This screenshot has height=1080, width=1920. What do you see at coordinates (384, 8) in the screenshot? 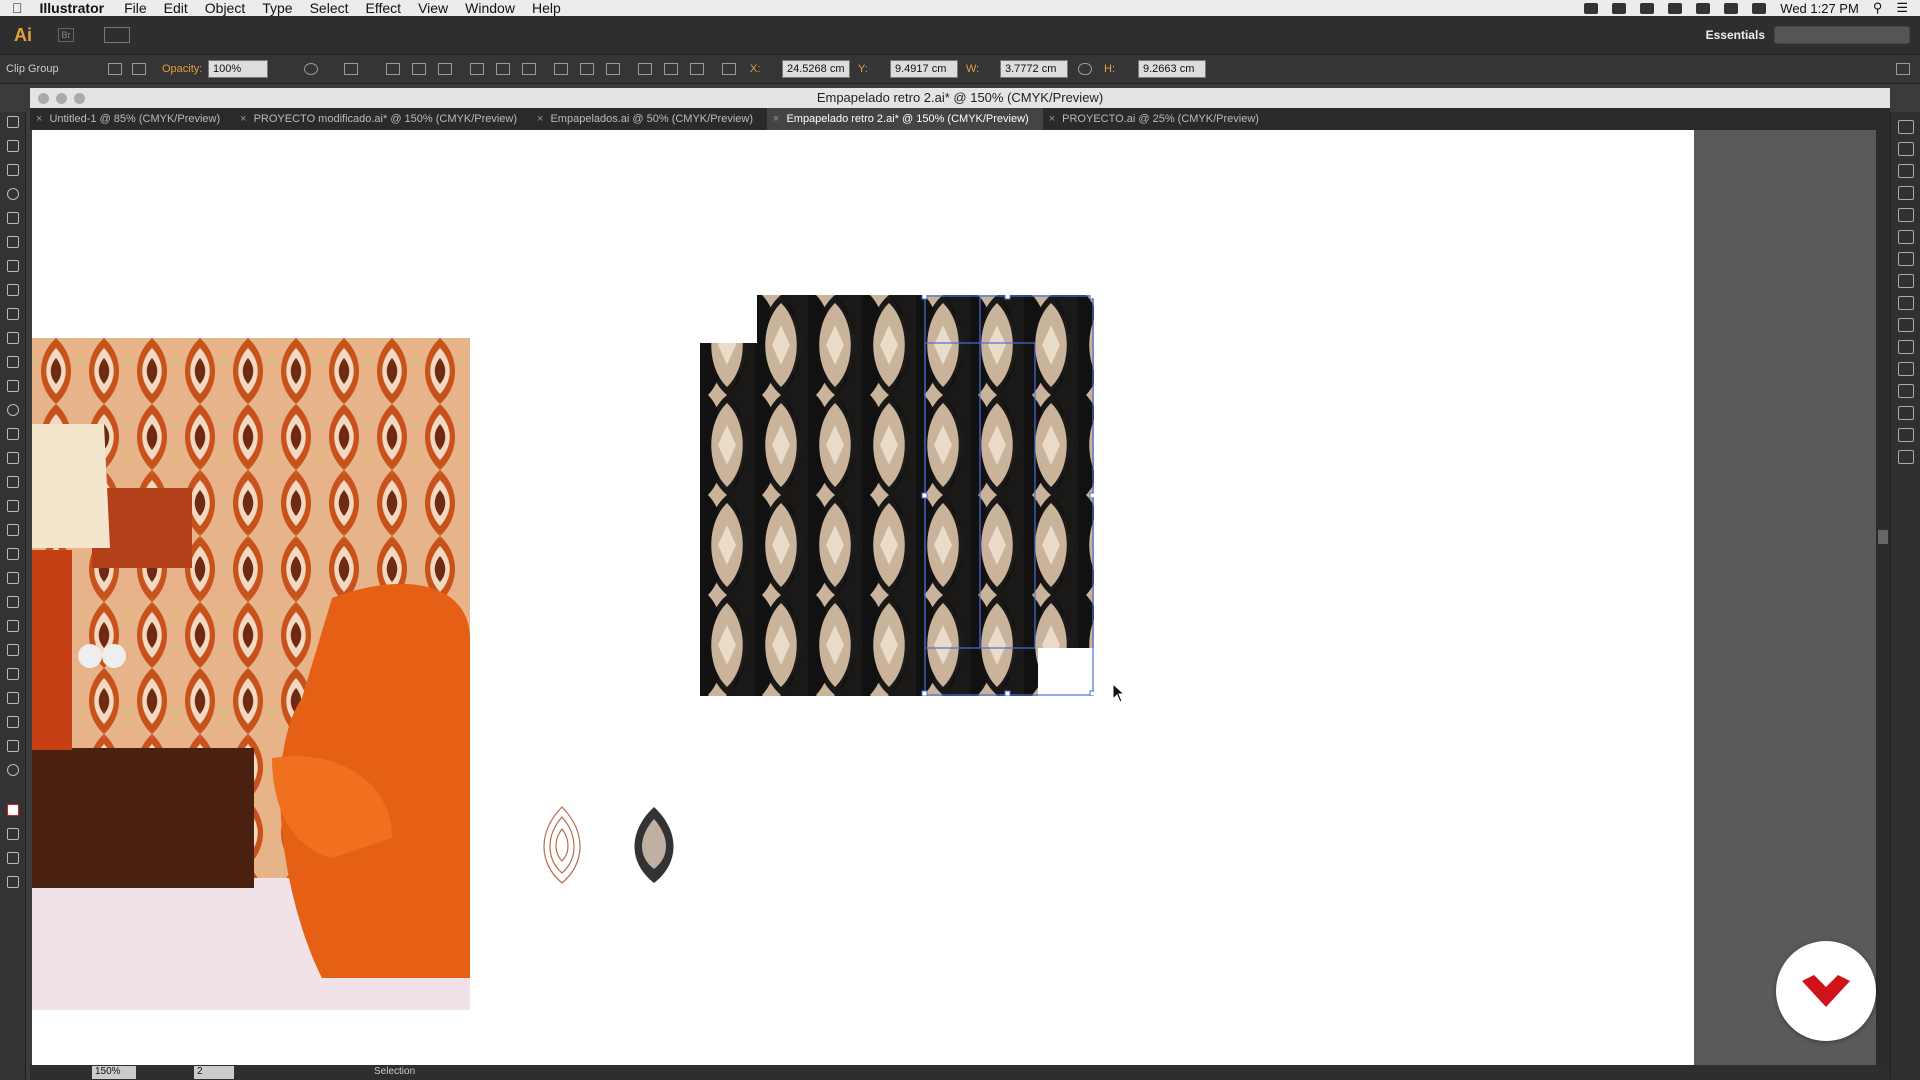
I see `menu-effect: Effect` at bounding box center [384, 8].